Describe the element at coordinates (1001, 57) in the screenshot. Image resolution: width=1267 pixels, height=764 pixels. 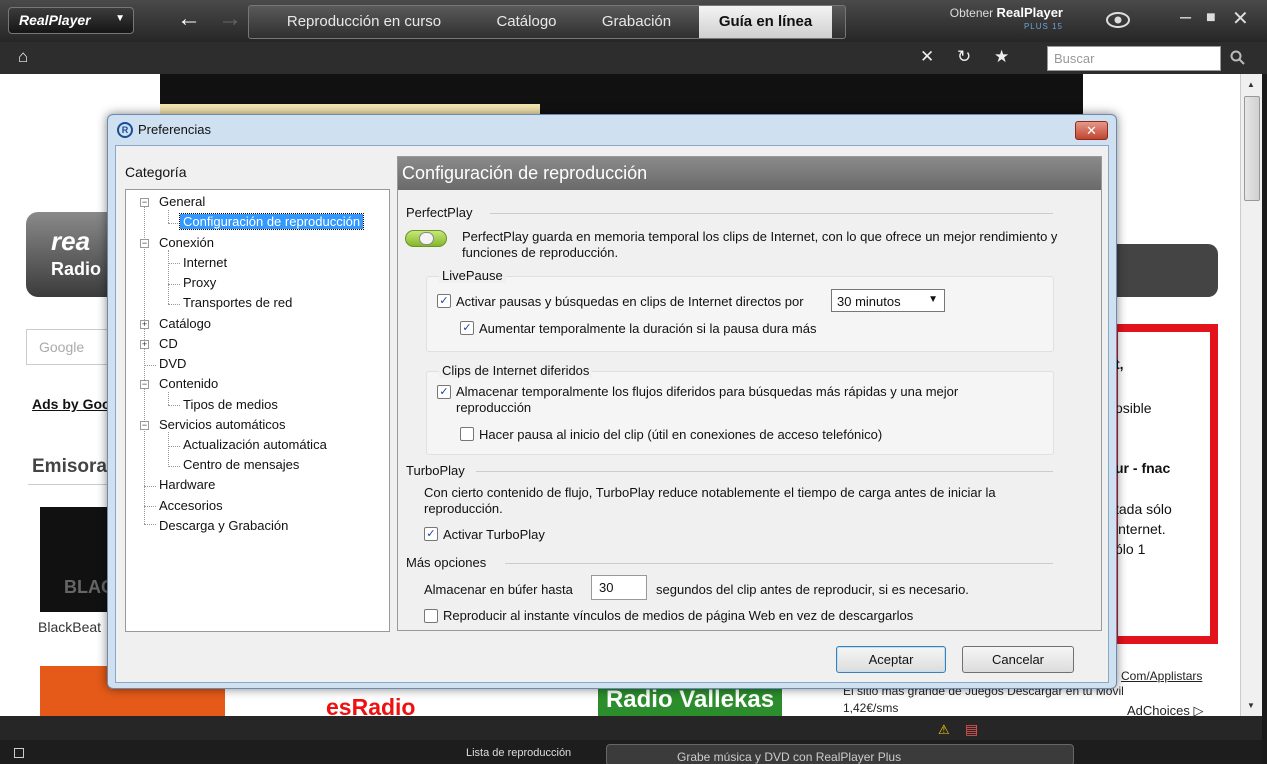
I see `favorite-star-icon: ★` at that location.